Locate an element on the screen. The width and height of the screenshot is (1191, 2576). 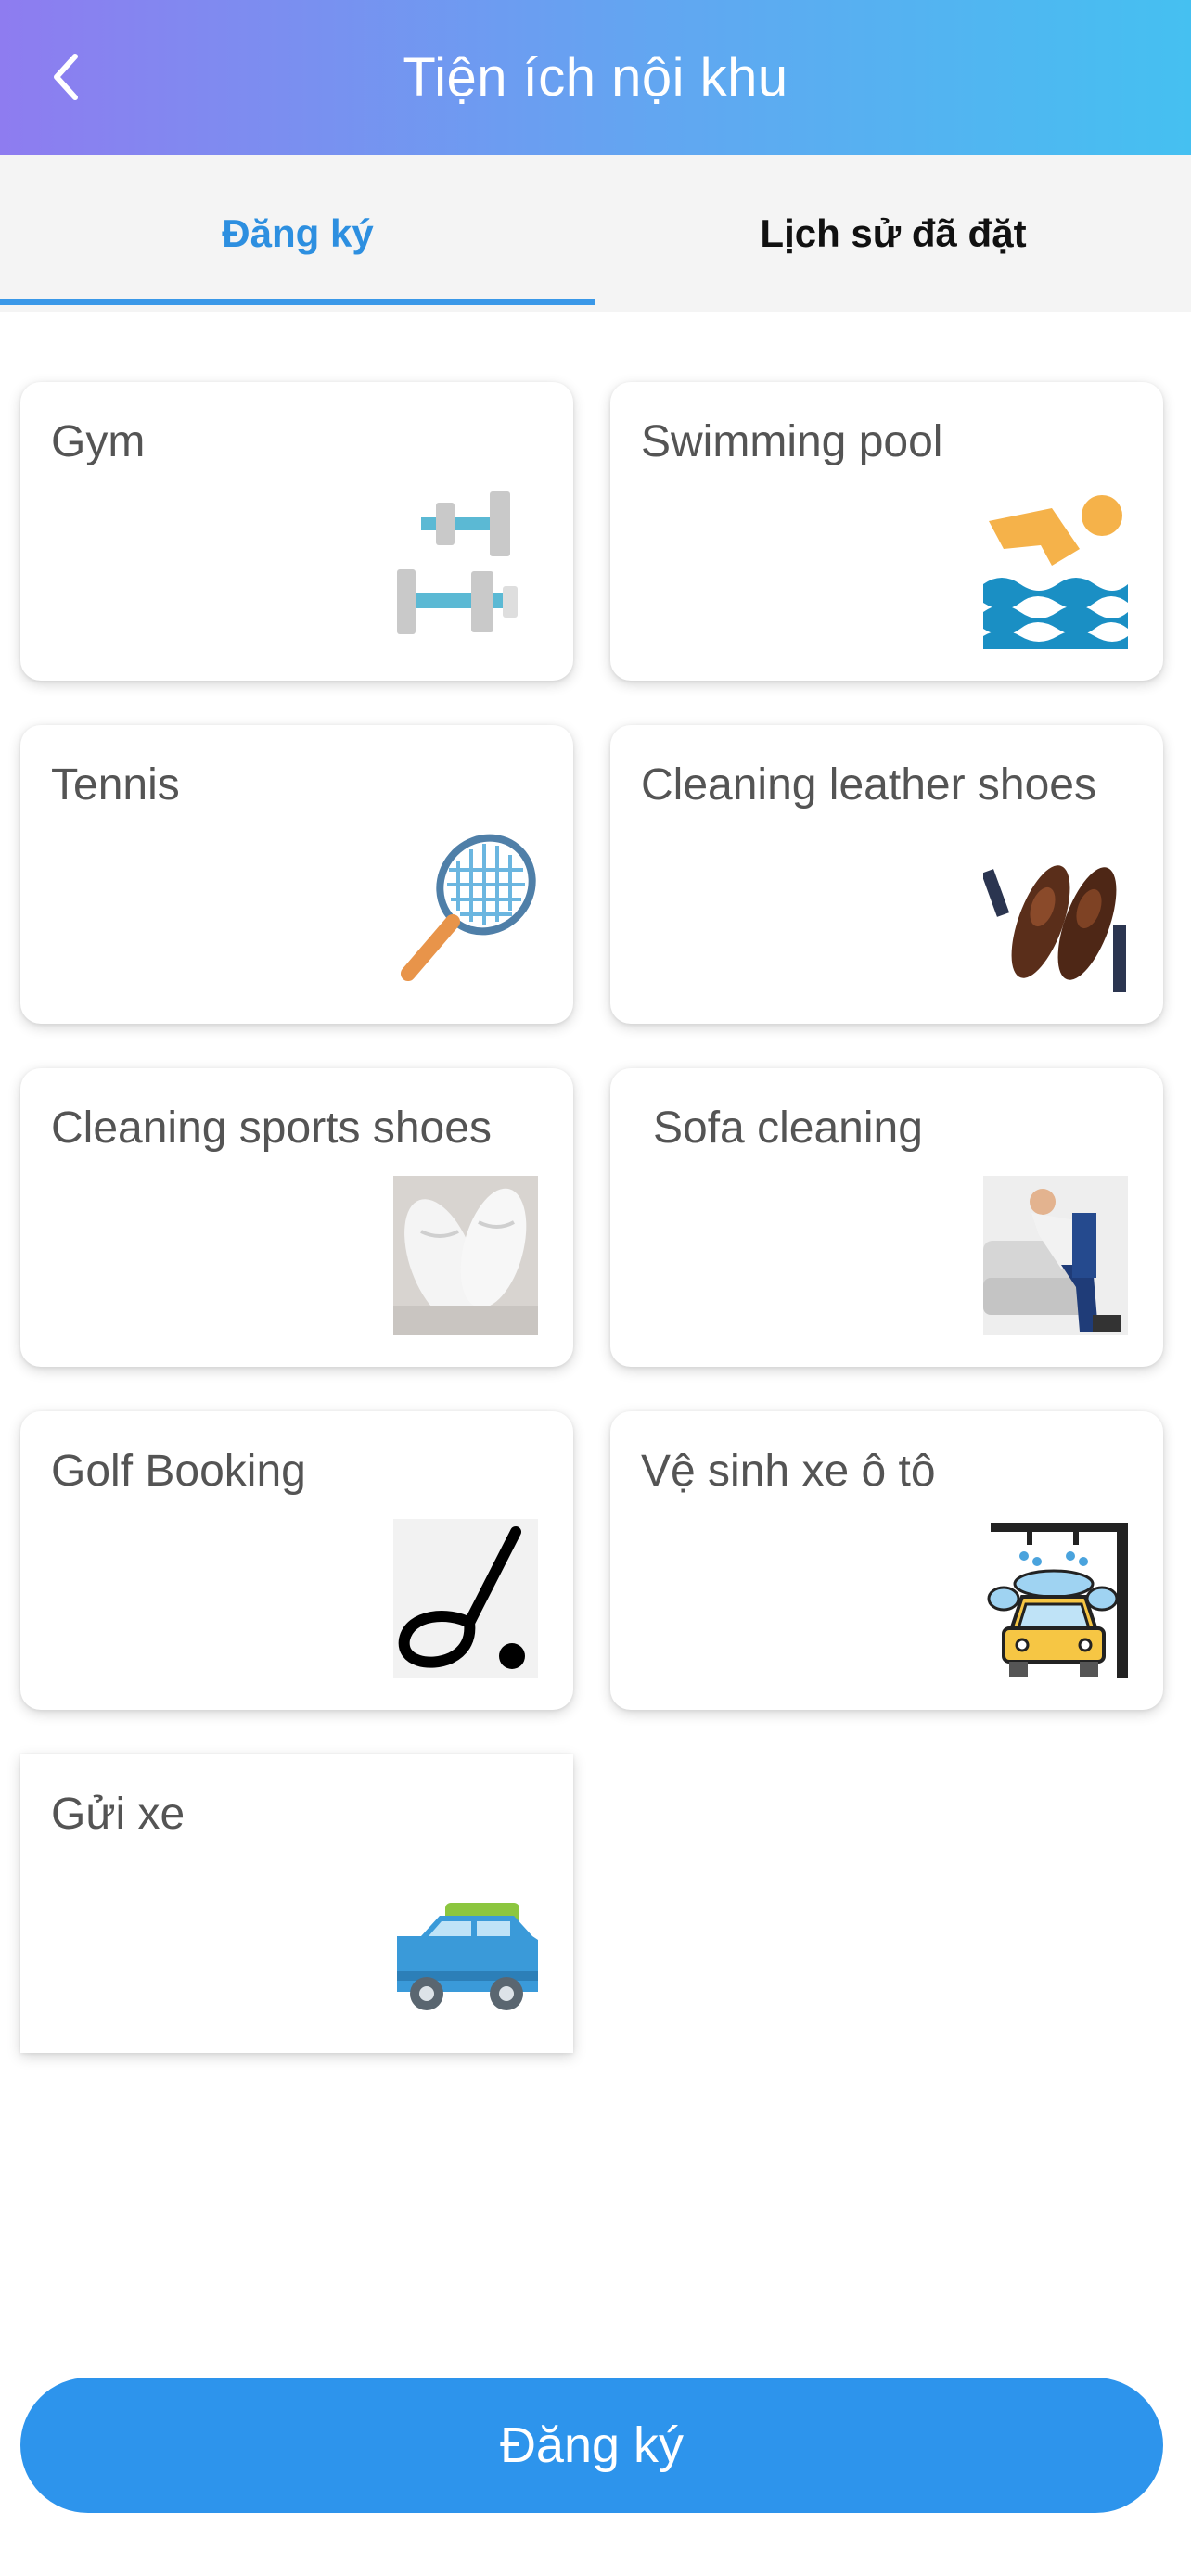
service-title: Swimming pool is located at coordinates (792, 442).